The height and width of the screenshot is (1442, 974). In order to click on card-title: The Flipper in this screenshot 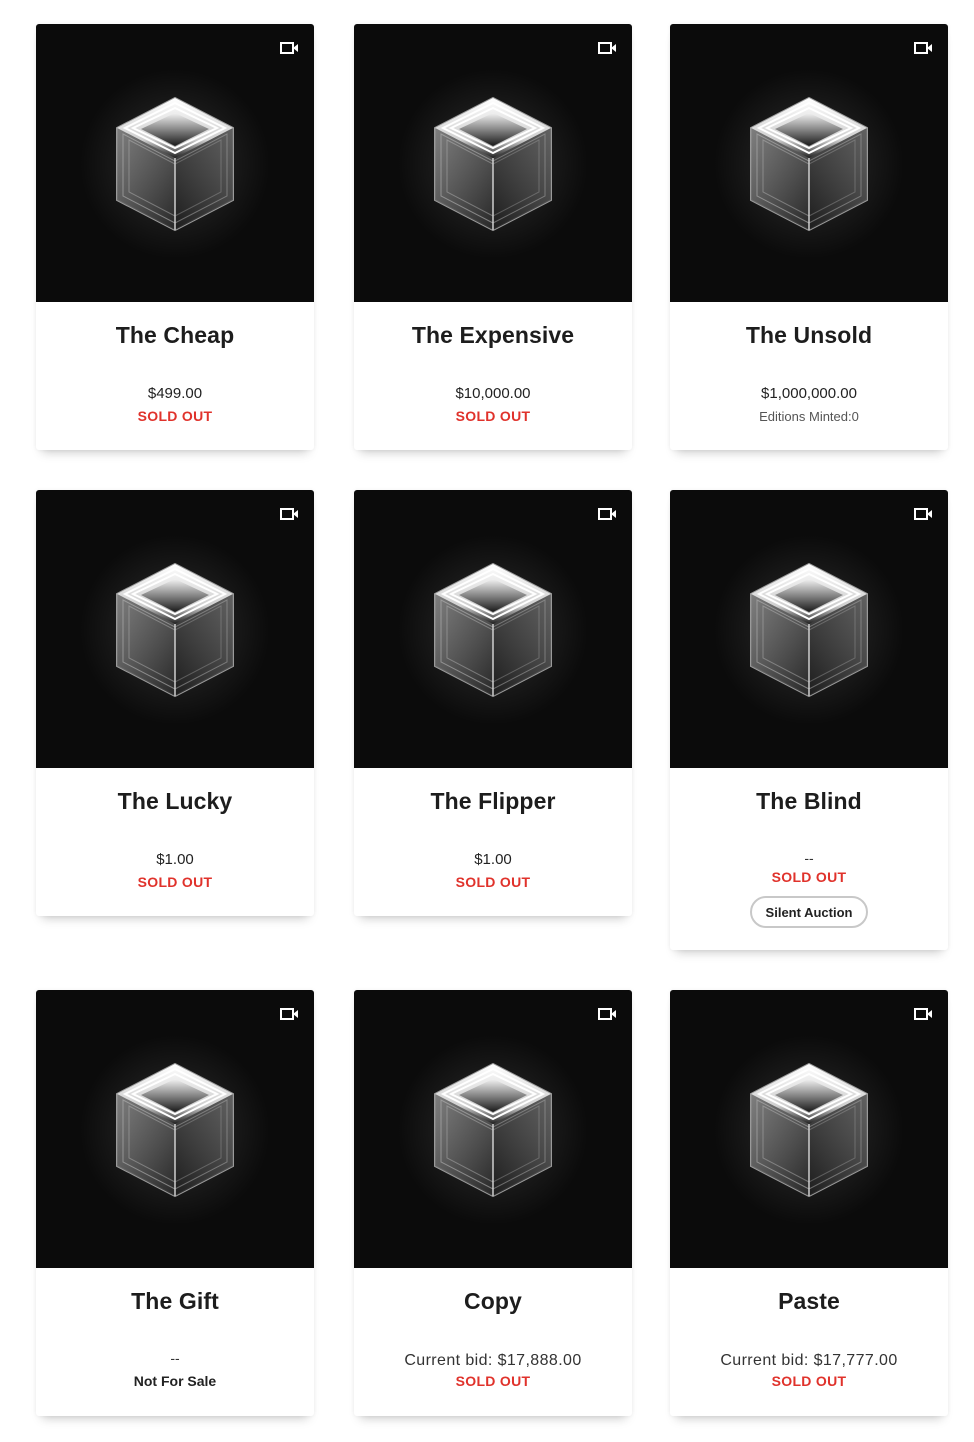, I will do `click(493, 801)`.